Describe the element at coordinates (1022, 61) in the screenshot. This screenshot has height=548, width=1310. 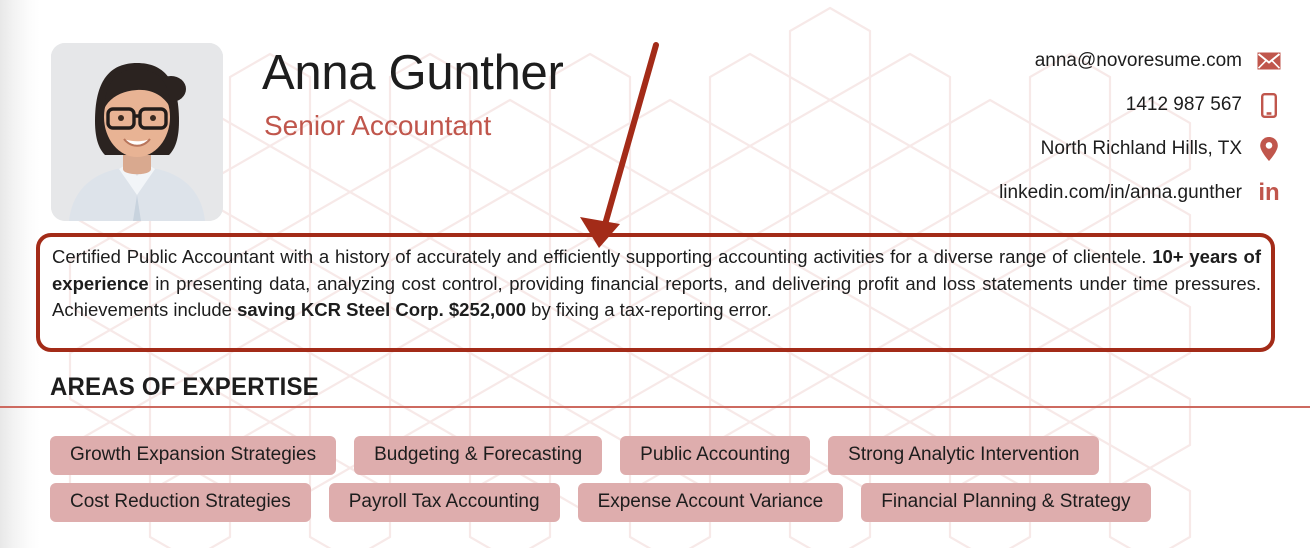
I see `contact-item-email: anna@novoresume.com` at that location.